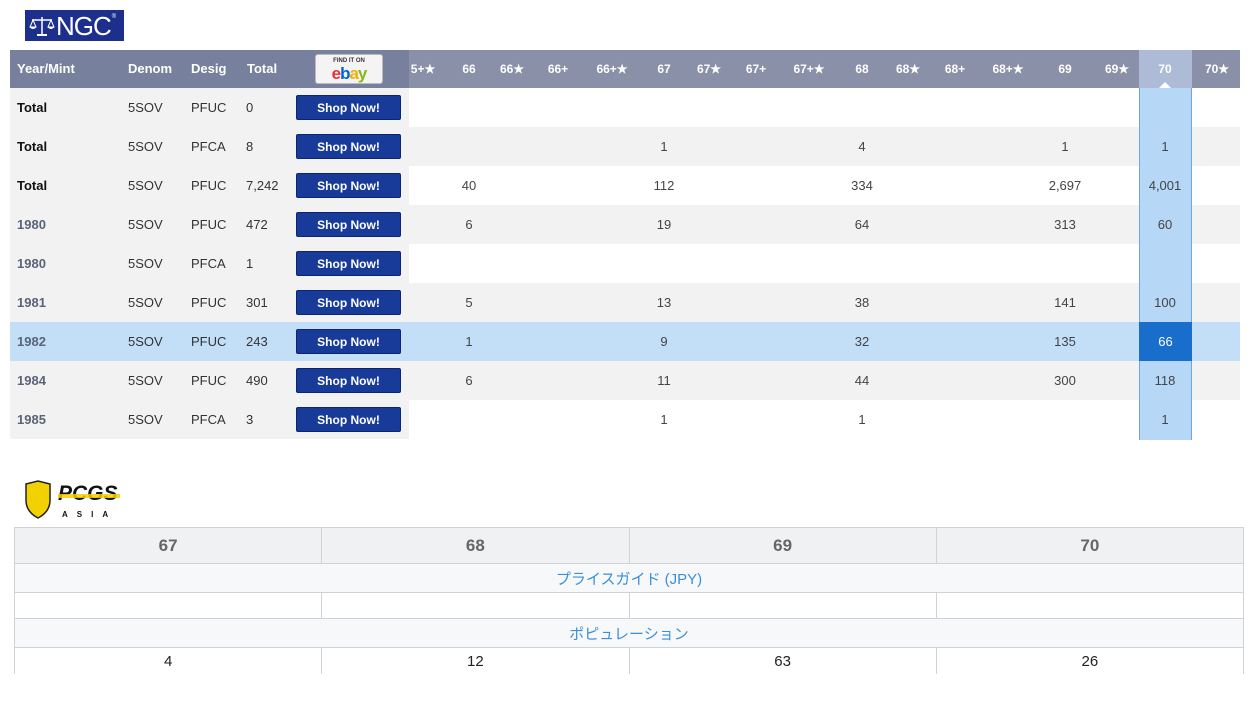 This screenshot has height=724, width=1254. I want to click on grade-count-69: 313, so click(1065, 224).